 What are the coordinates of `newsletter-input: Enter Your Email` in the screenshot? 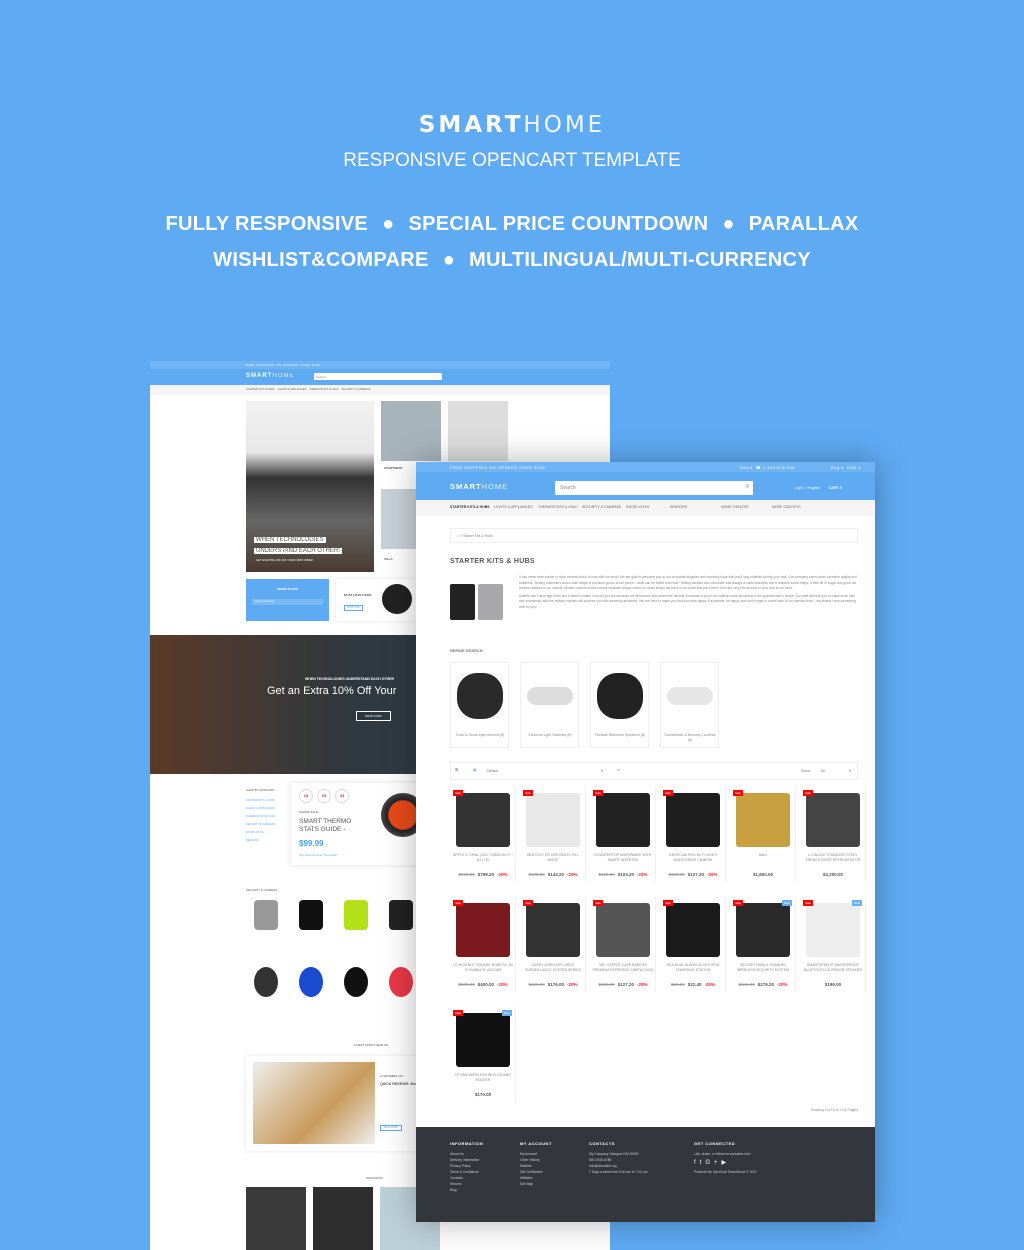 It's located at (287, 602).